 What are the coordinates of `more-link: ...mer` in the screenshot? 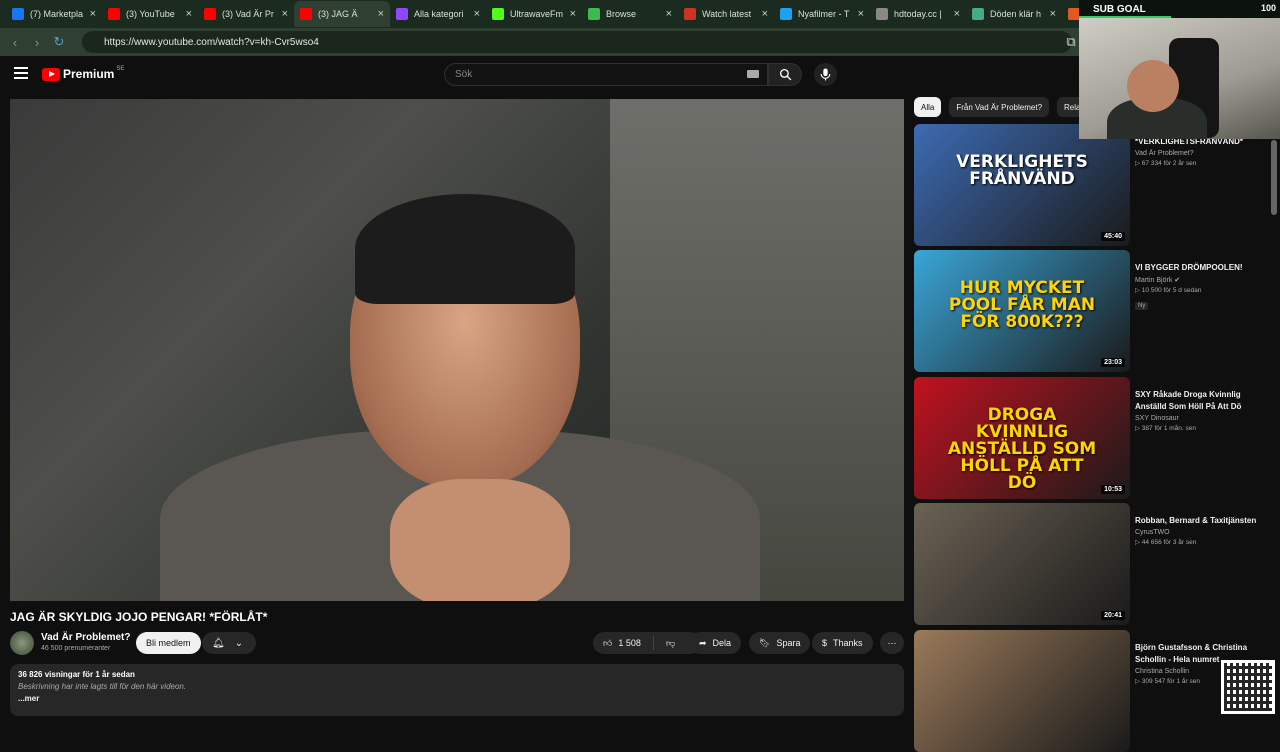 It's located at (457, 698).